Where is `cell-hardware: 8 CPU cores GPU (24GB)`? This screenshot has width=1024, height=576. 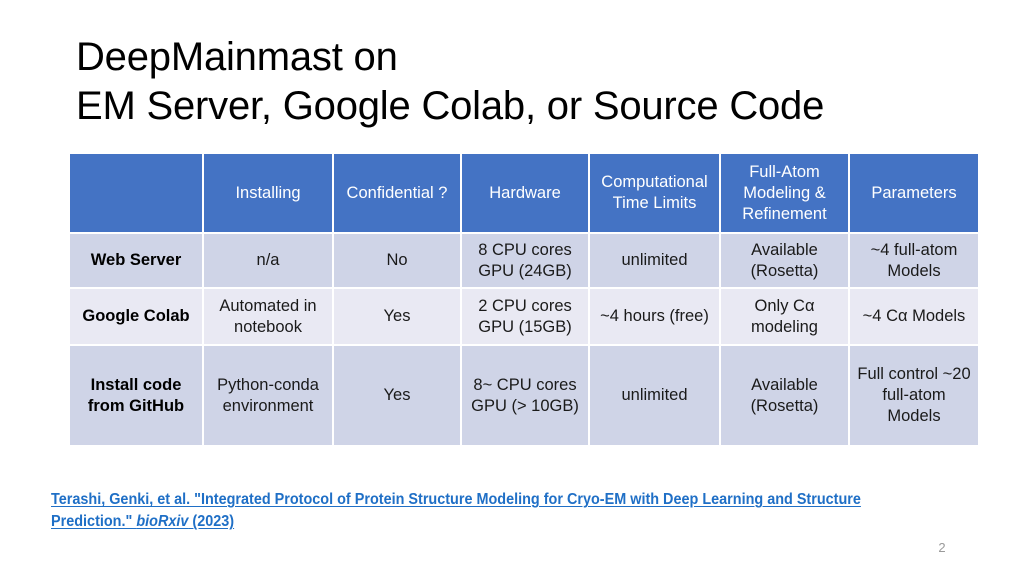
cell-hardware: 8 CPU cores GPU (24GB) is located at coordinates (525, 260).